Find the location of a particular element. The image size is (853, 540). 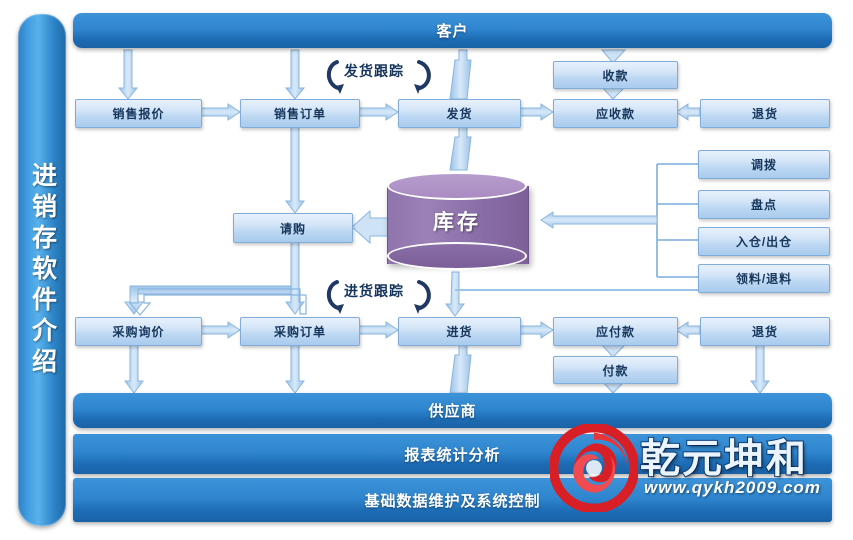

arrow-receipt-to-payable is located at coordinates (536, 330).